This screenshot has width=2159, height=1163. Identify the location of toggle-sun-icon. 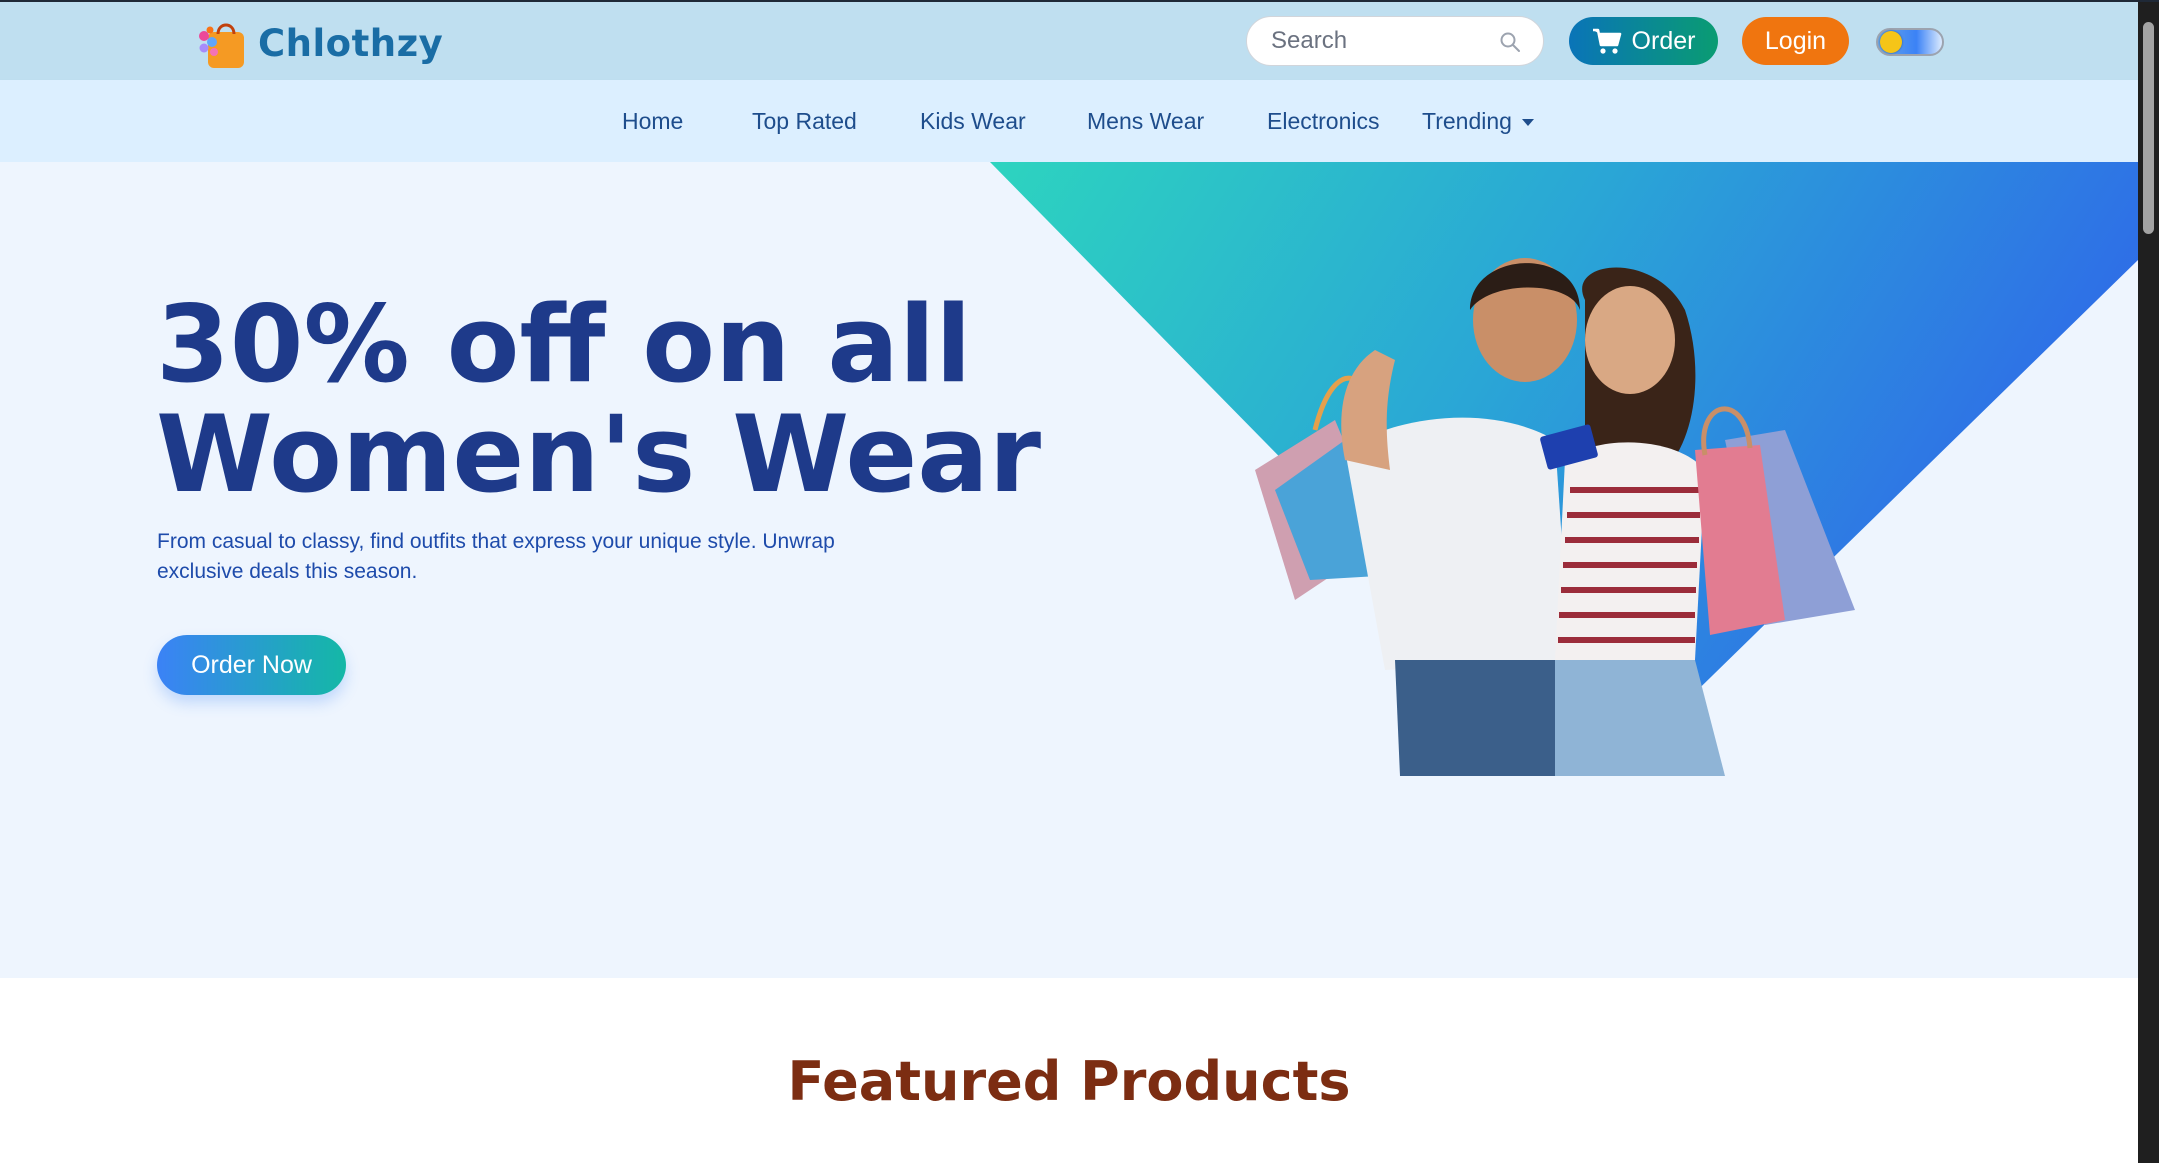
(1891, 42).